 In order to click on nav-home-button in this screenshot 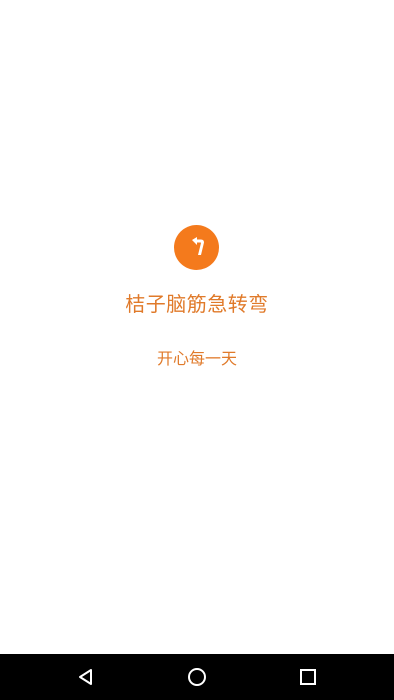, I will do `click(197, 677)`.